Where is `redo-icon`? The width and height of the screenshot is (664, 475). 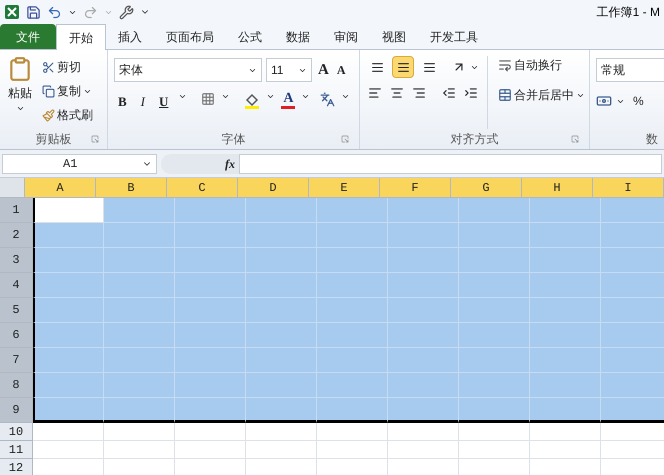
redo-icon is located at coordinates (90, 12).